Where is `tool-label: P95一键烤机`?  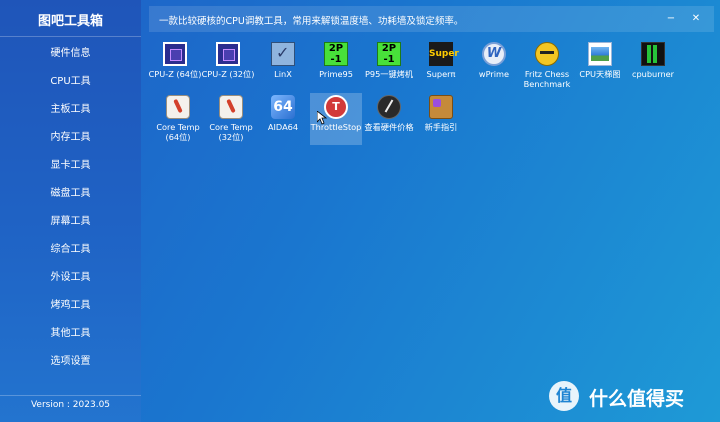 tool-label: P95一键烤机 is located at coordinates (389, 74).